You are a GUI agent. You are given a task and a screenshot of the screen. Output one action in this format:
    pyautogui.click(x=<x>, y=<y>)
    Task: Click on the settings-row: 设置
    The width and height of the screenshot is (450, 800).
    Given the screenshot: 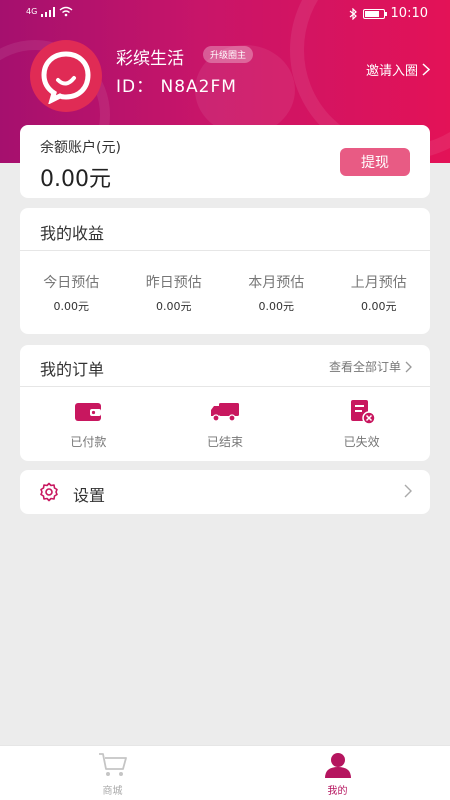 What is the action you would take?
    pyautogui.click(x=225, y=492)
    